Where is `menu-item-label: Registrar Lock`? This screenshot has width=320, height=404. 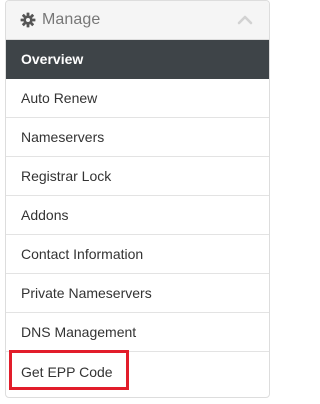 menu-item-label: Registrar Lock is located at coordinates (66, 176).